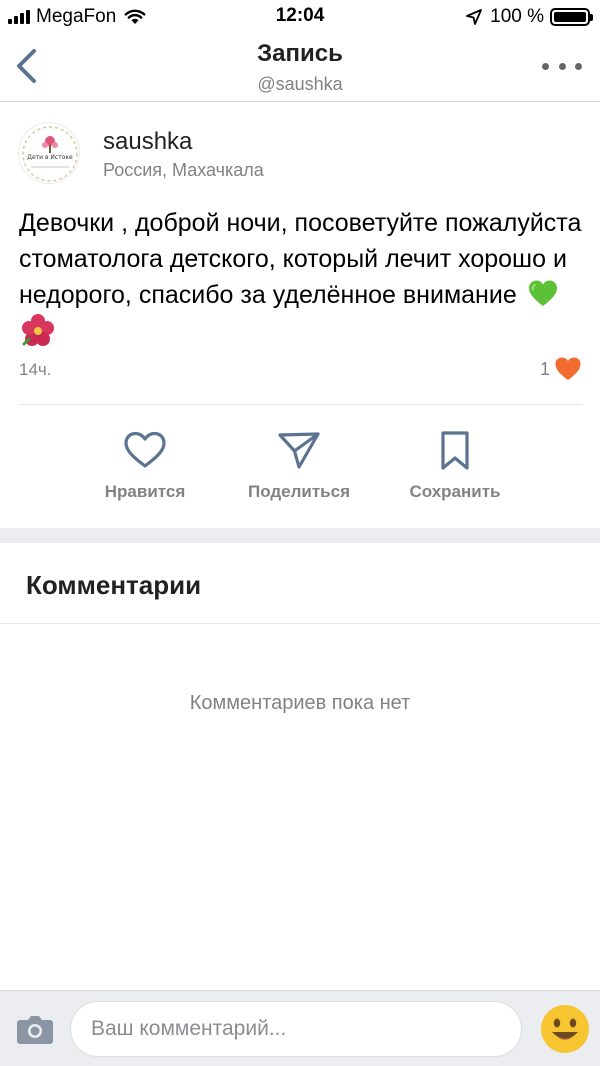  Describe the element at coordinates (565, 1029) in the screenshot. I see `emoji-smile-icon` at that location.